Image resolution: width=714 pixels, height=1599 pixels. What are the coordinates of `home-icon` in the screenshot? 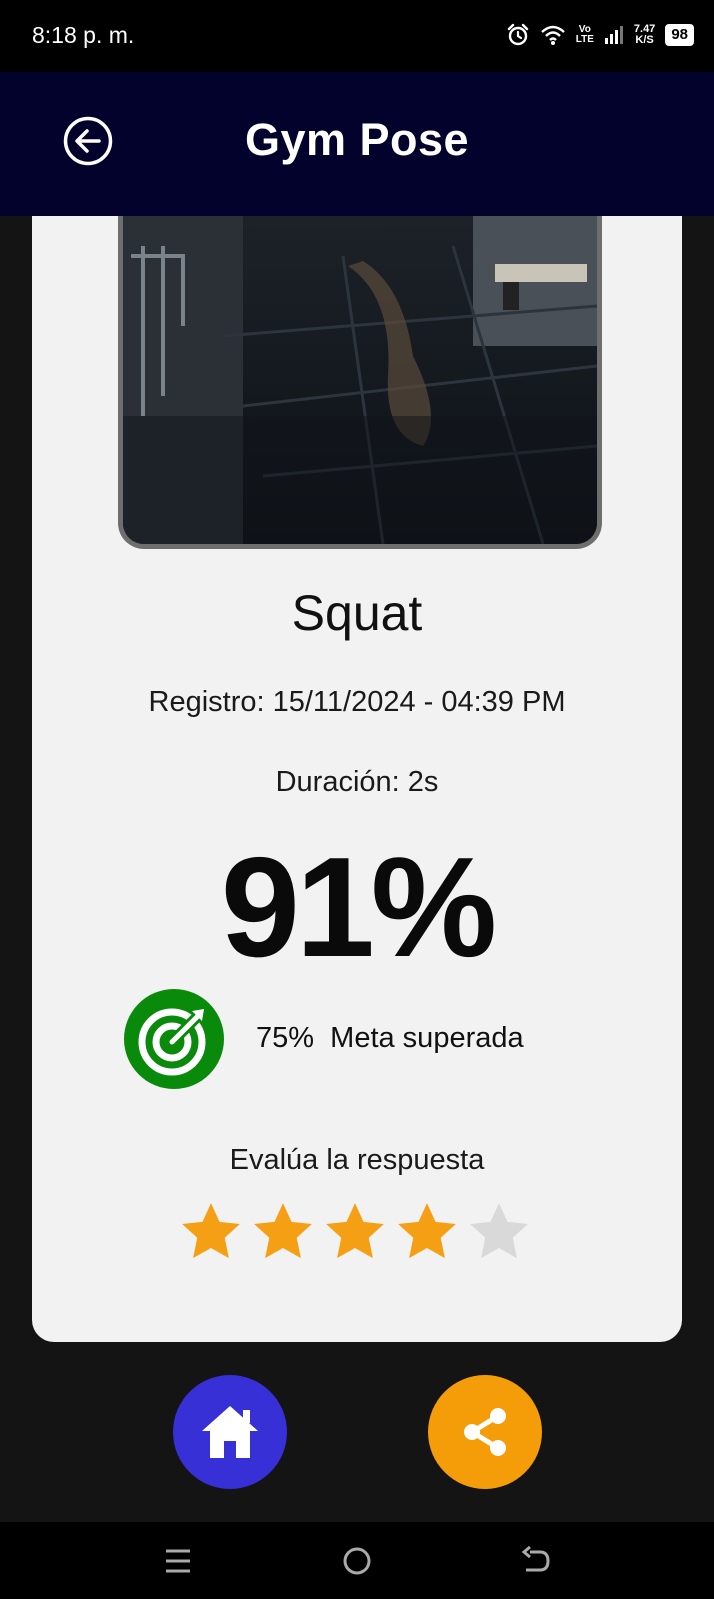 It's located at (230, 1432).